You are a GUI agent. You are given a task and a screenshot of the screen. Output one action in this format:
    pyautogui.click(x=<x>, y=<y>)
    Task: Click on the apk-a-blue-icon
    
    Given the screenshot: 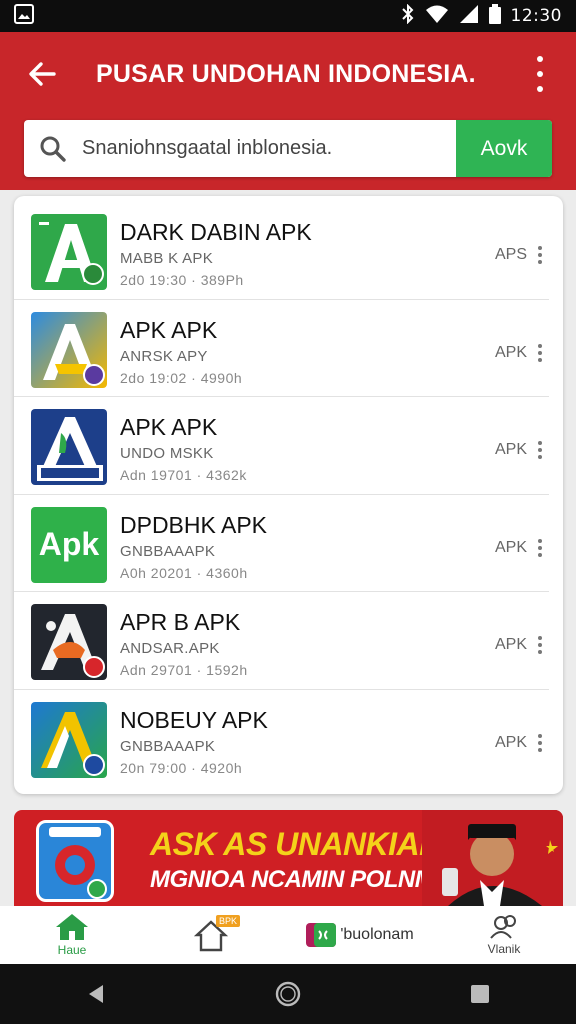 What is the action you would take?
    pyautogui.click(x=69, y=739)
    